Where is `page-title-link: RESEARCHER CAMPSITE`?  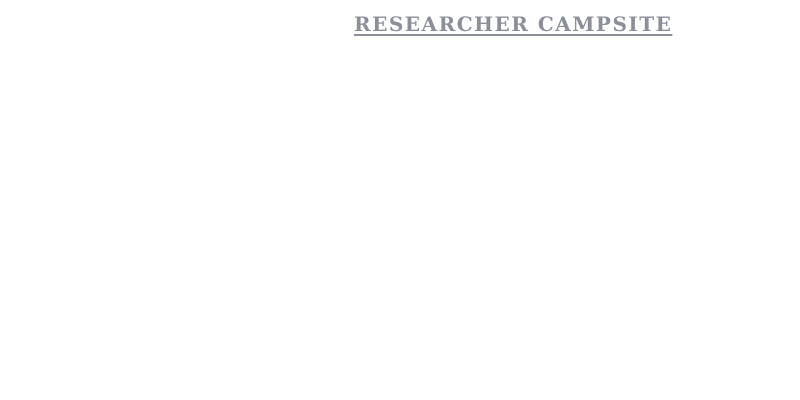
page-title-link: RESEARCHER CAMPSITE is located at coordinates (513, 24).